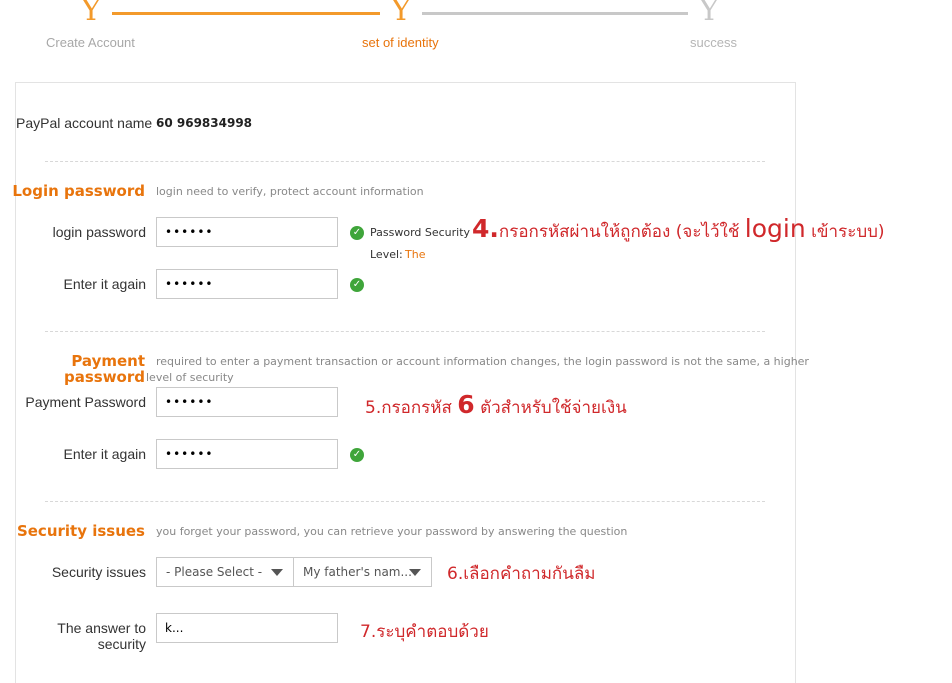  Describe the element at coordinates (400, 42) in the screenshot. I see `step-2-label: set of identity` at that location.